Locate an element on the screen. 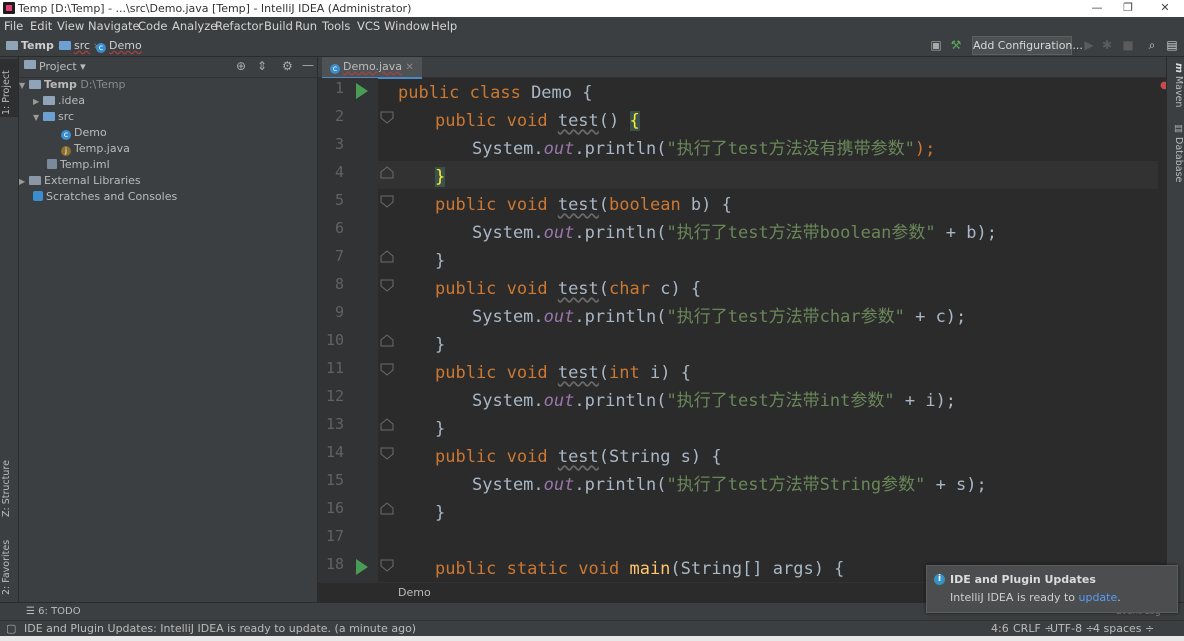 The image size is (1184, 641). tree-item-temp-iml: Temp.iml is located at coordinates (78, 165).